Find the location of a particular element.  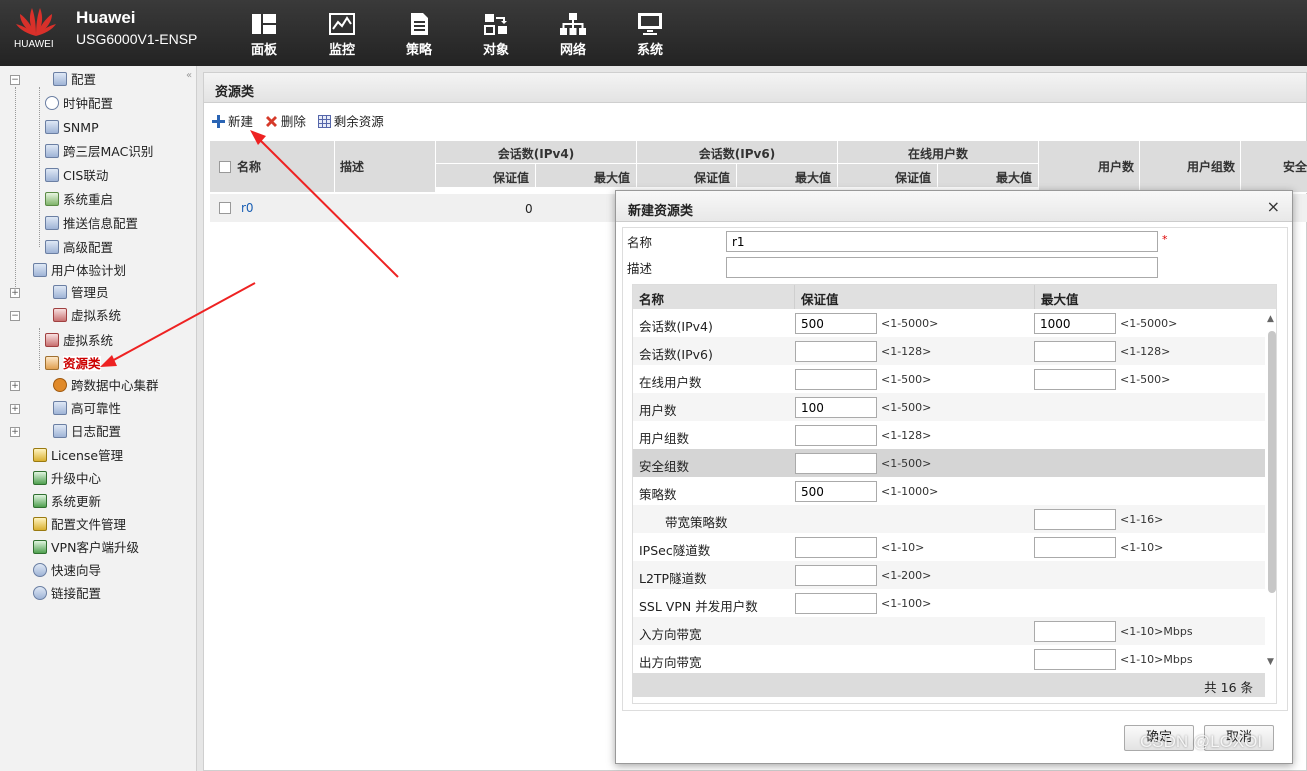

select-all-checkbox is located at coordinates (225, 167).